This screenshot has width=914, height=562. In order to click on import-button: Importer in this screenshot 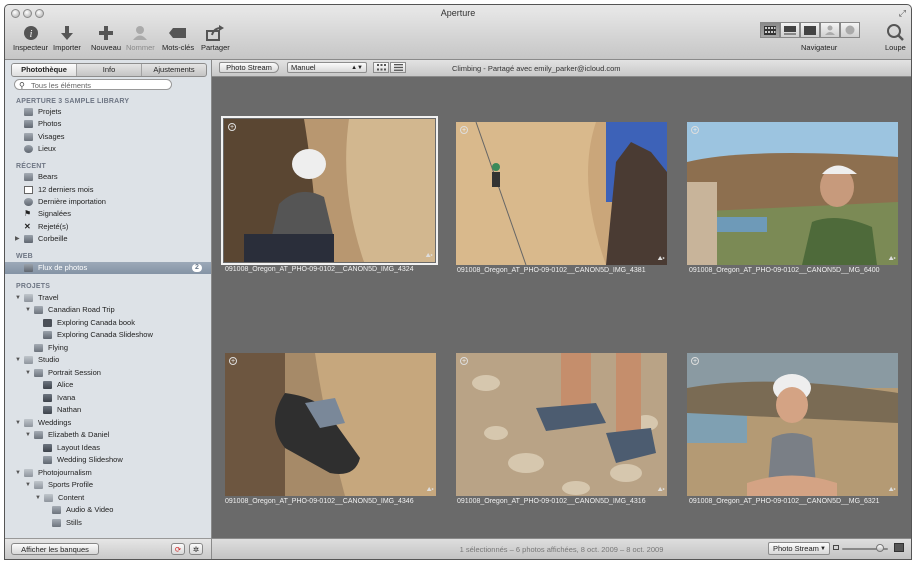, I will do `click(67, 37)`.